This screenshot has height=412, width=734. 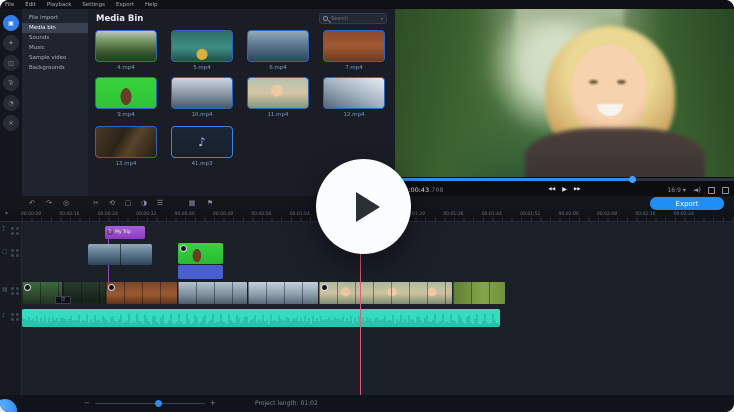 I want to click on menu-item-edit: Edit, so click(x=30, y=5).